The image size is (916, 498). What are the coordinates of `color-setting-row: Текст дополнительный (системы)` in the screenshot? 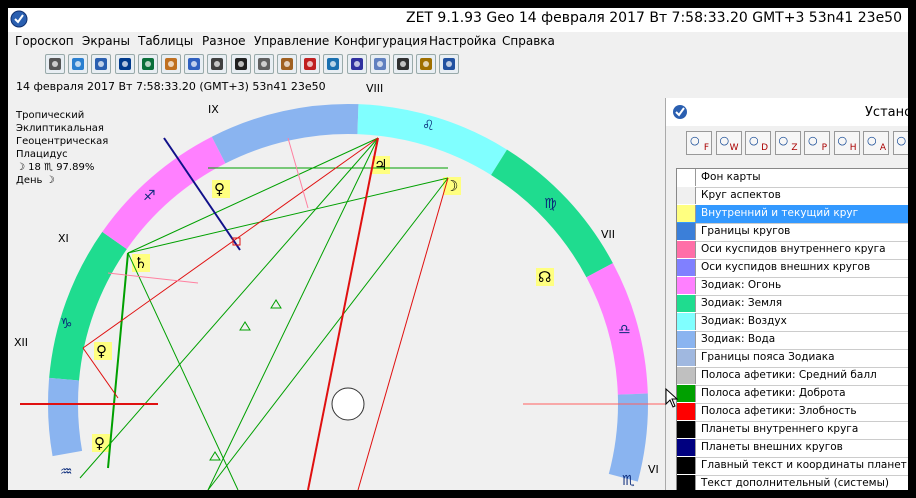 It's located at (792, 482).